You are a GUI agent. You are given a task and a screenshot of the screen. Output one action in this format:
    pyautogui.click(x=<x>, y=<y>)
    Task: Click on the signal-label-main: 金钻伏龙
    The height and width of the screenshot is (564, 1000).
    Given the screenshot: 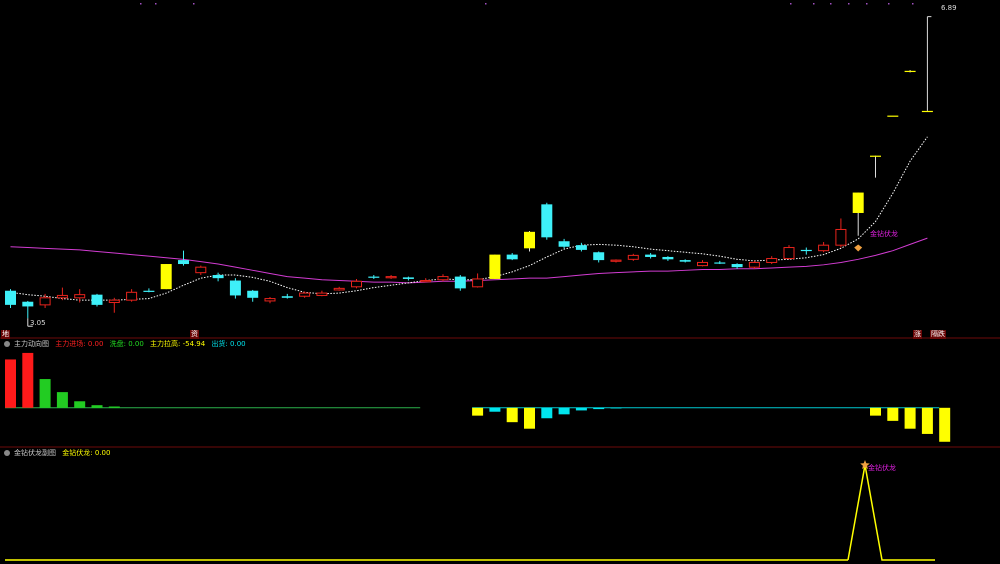 What is the action you would take?
    pyautogui.click(x=884, y=234)
    